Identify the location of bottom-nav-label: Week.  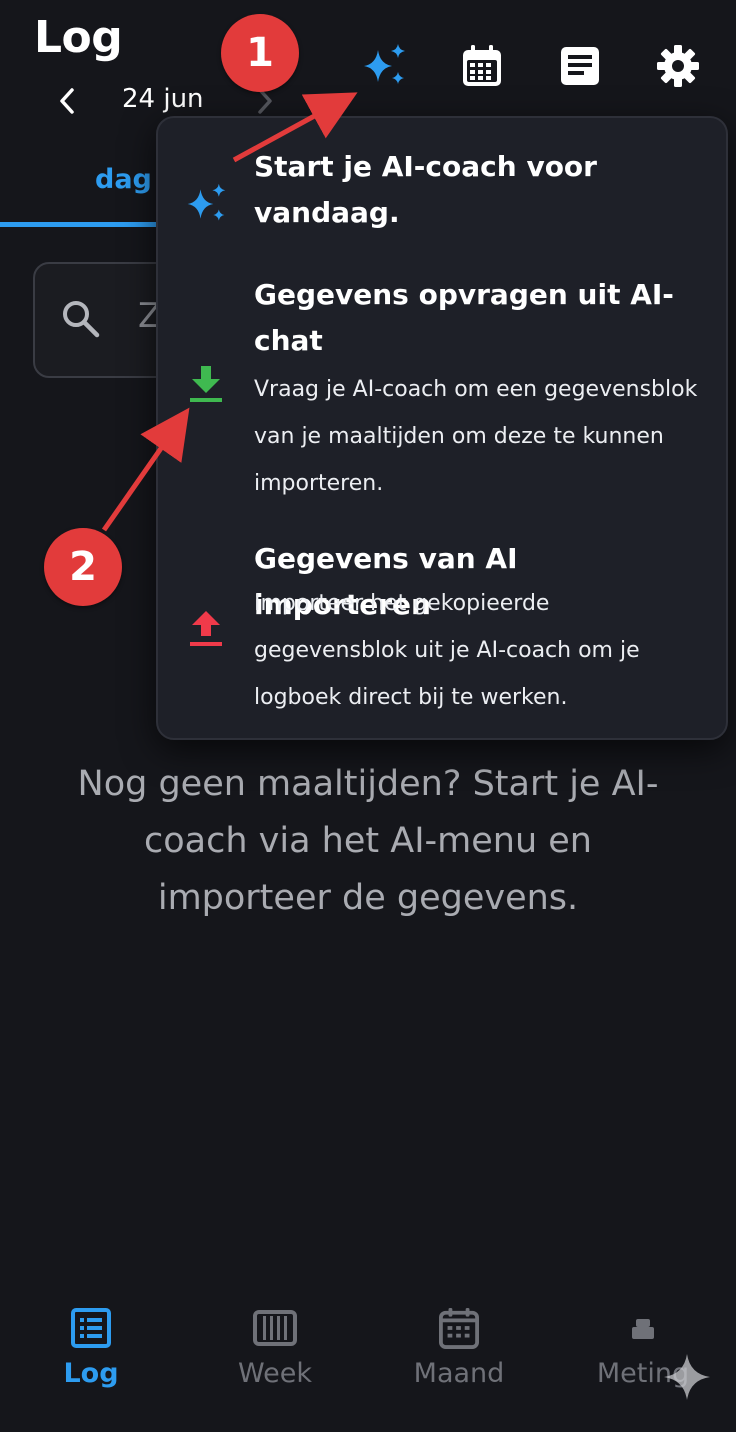
(275, 1373).